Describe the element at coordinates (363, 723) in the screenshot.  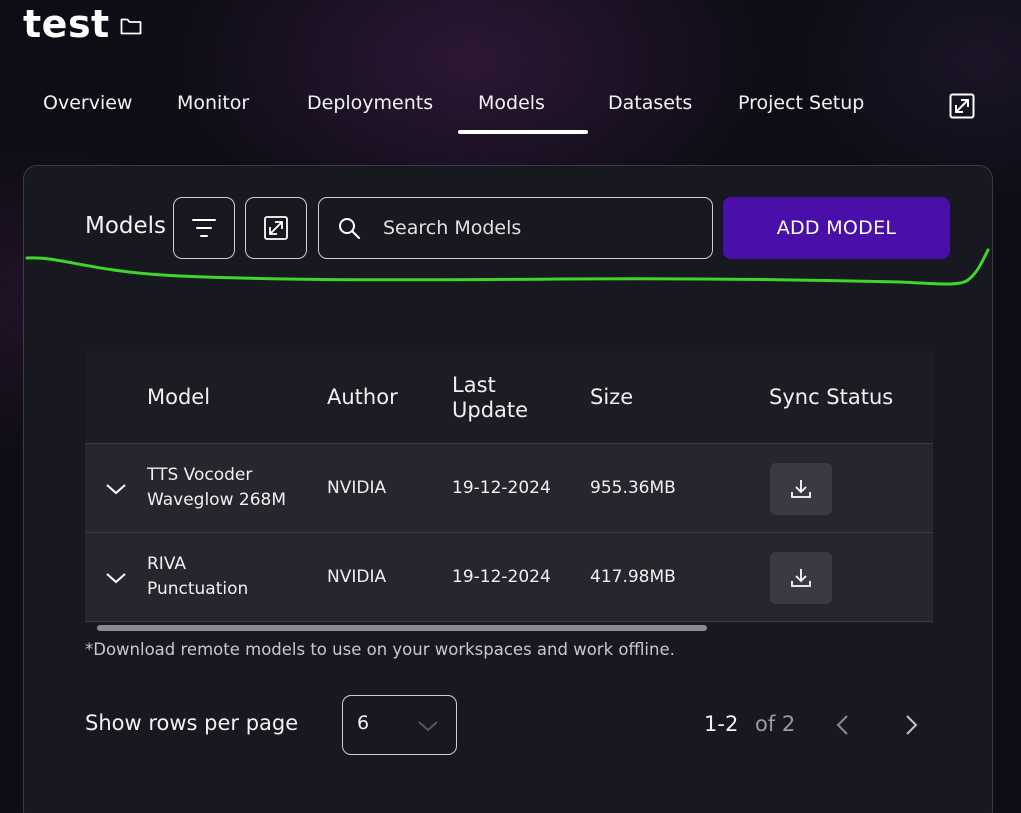
I see `rows-per-page-value: 6` at that location.